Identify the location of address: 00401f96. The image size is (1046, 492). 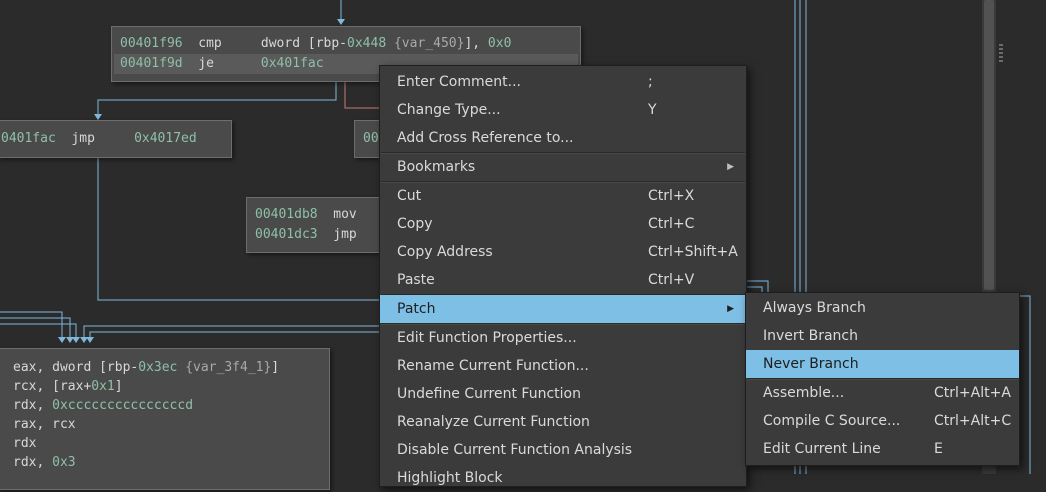
(151, 43).